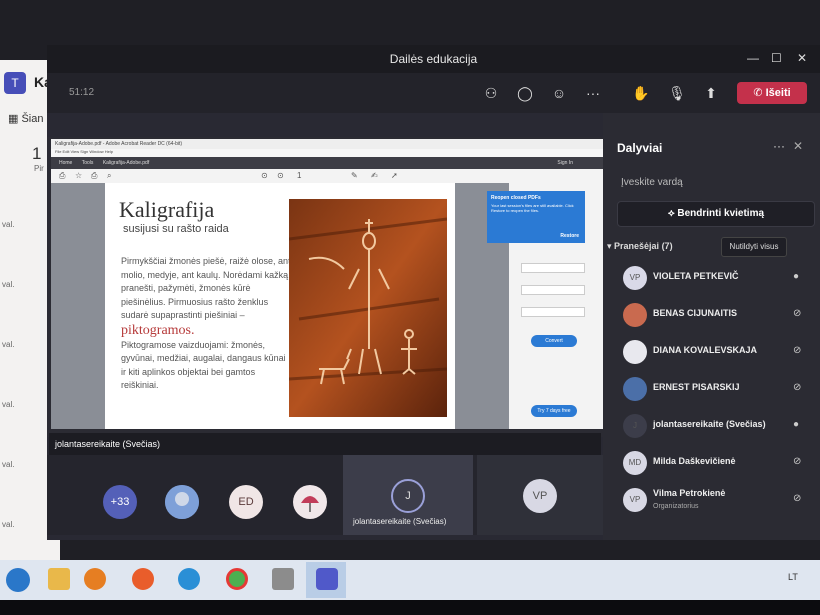  Describe the element at coordinates (713, 279) in the screenshot. I see `participant-row: VP VIOLETA PETKEVIČ ●` at that location.